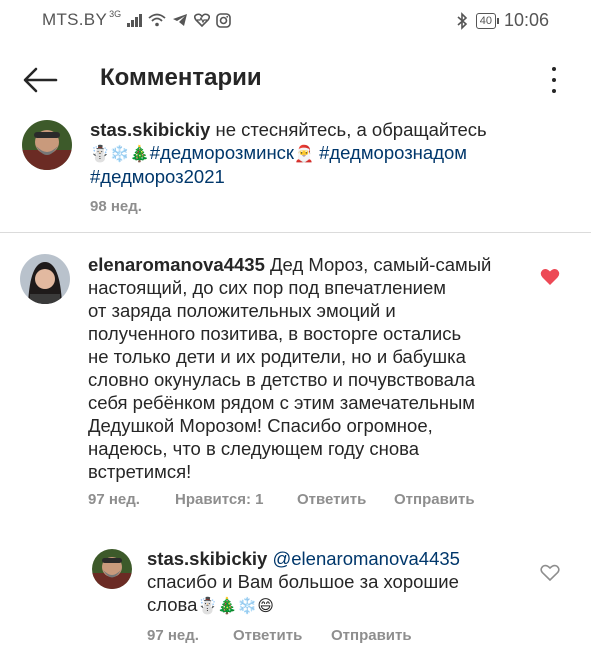  Describe the element at coordinates (267, 287) in the screenshot. I see `comment-line: настоящий, до сих пор под впечатлением` at that location.